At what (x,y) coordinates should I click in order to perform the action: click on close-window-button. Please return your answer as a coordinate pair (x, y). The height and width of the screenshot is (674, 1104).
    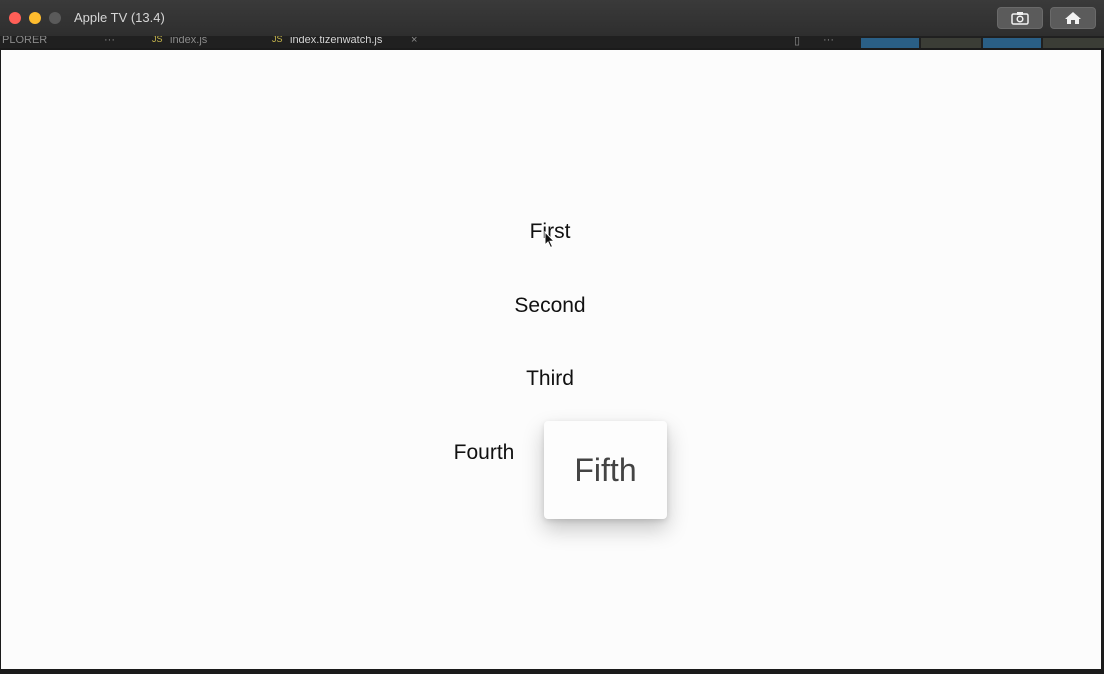
    Looking at the image, I should click on (15, 18).